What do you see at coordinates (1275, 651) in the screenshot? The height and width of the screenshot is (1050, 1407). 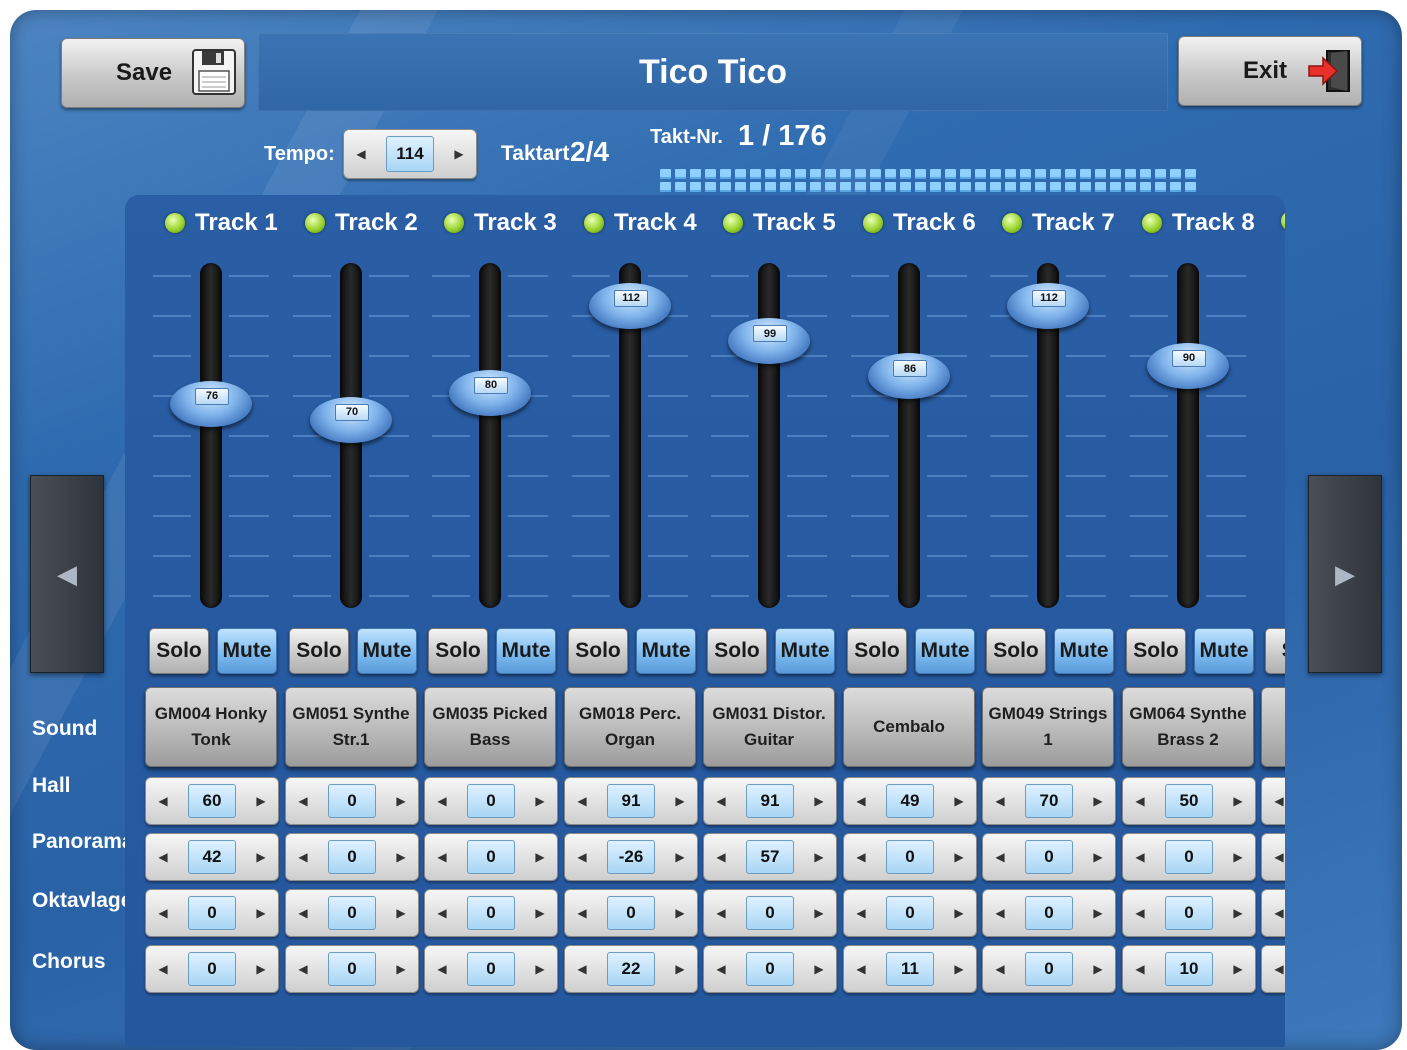 I see `solo-button: So` at bounding box center [1275, 651].